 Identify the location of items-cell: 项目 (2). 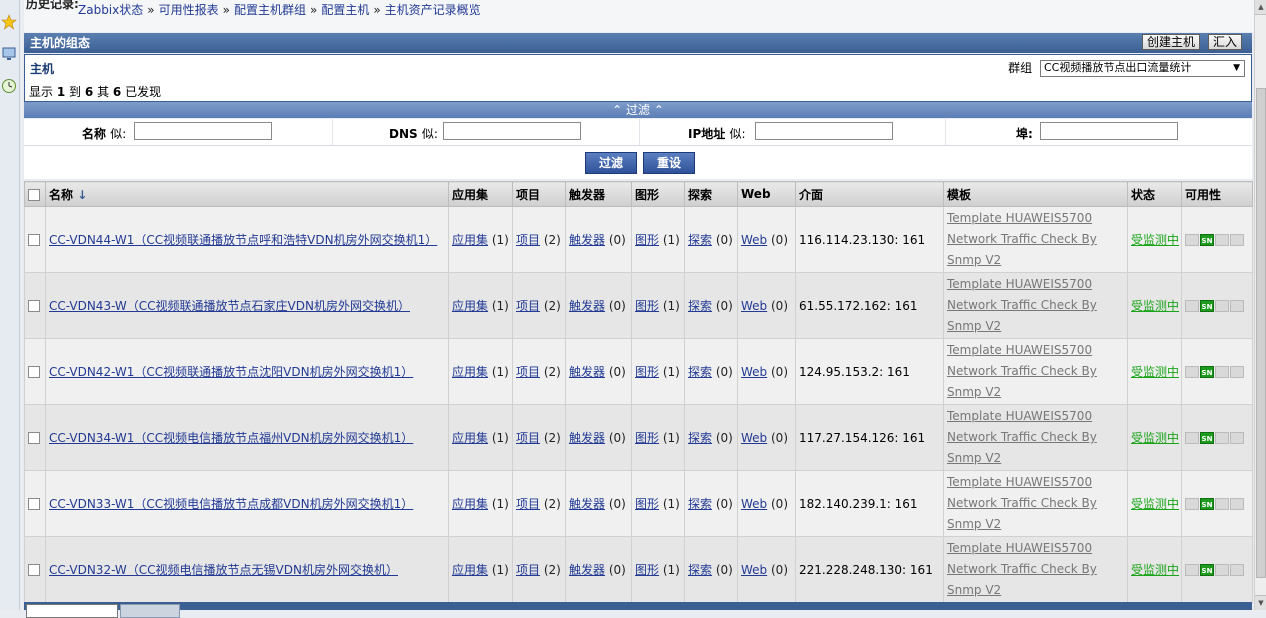
(539, 305).